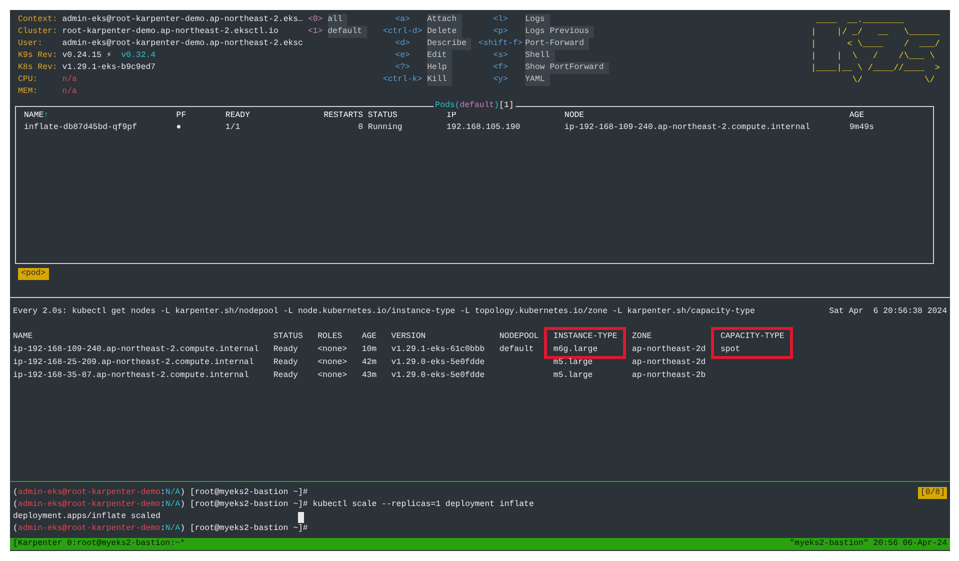 The image size is (959, 561). What do you see at coordinates (87, 55) in the screenshot?
I see `info-value: v0.24.15 ⚡` at bounding box center [87, 55].